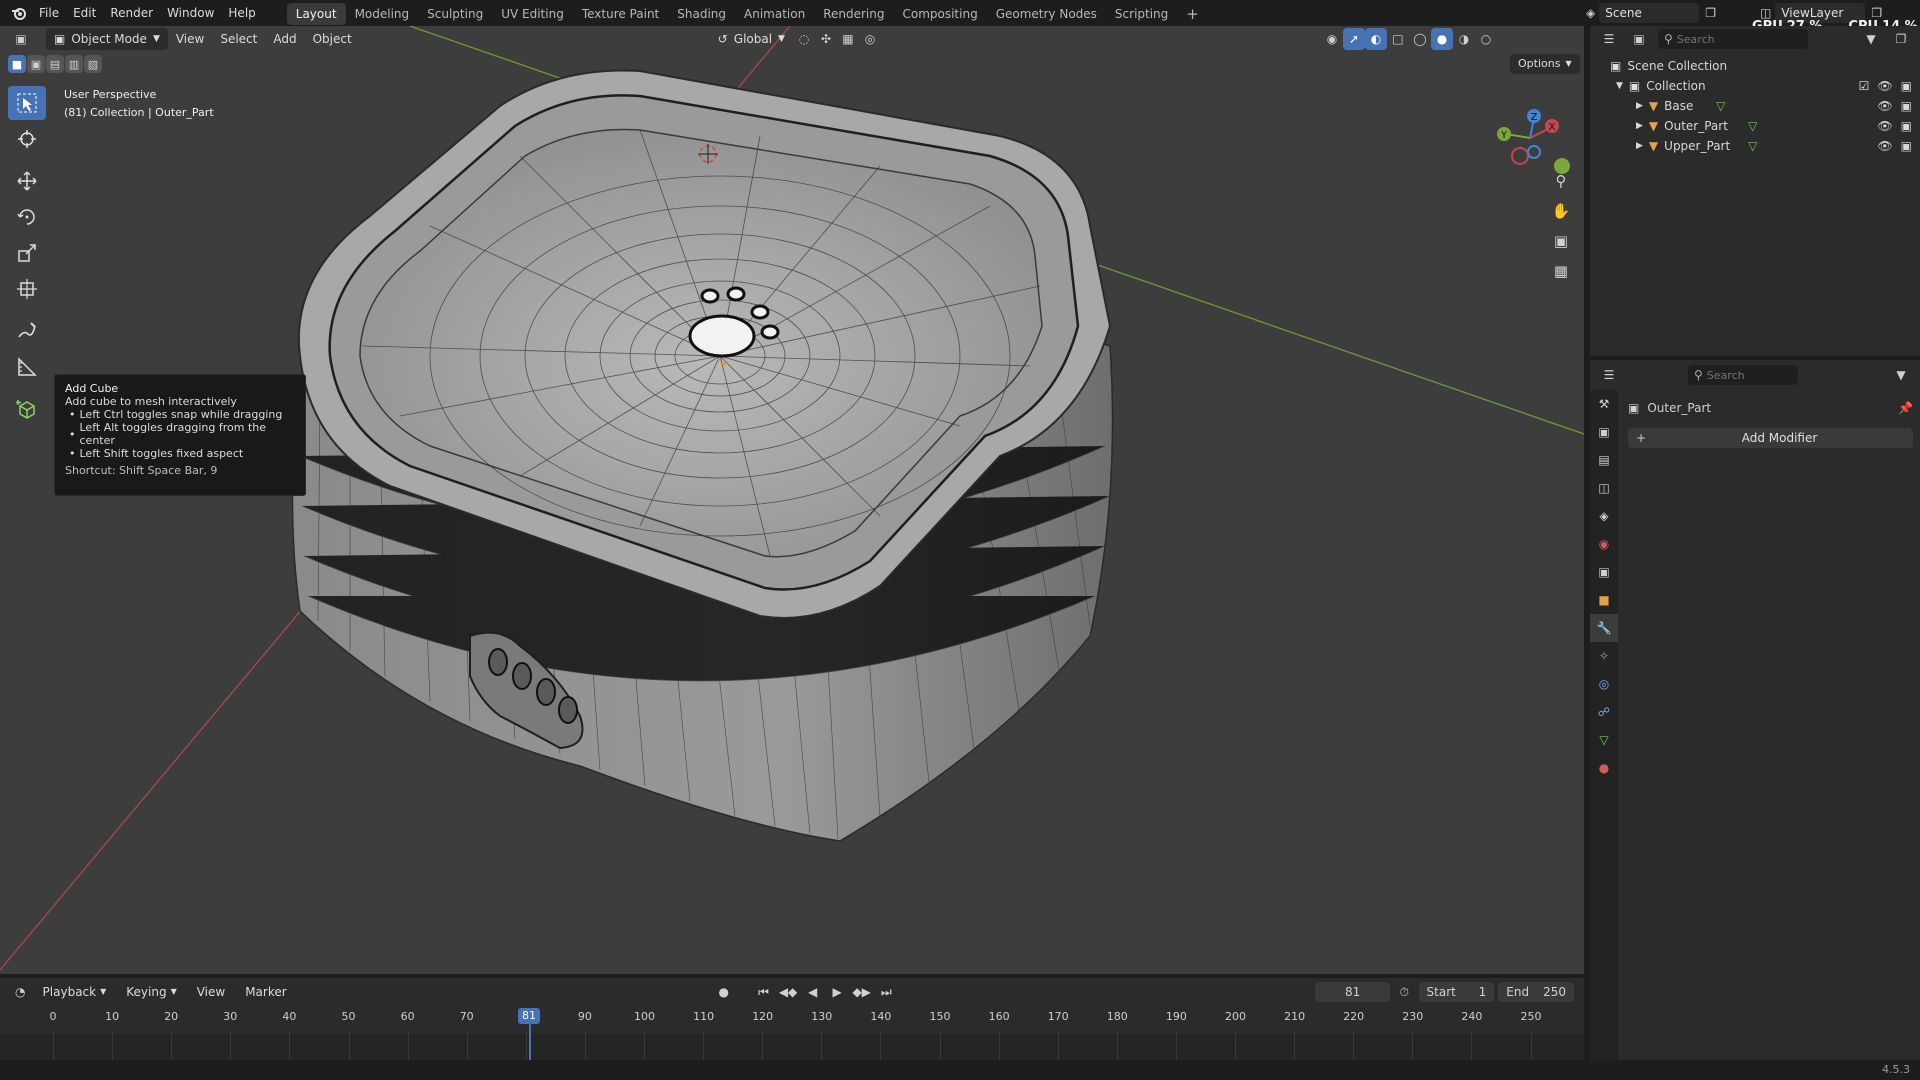 The width and height of the screenshot is (1920, 1080). What do you see at coordinates (1604, 656) in the screenshot?
I see `particles-tab-icon: ✧` at bounding box center [1604, 656].